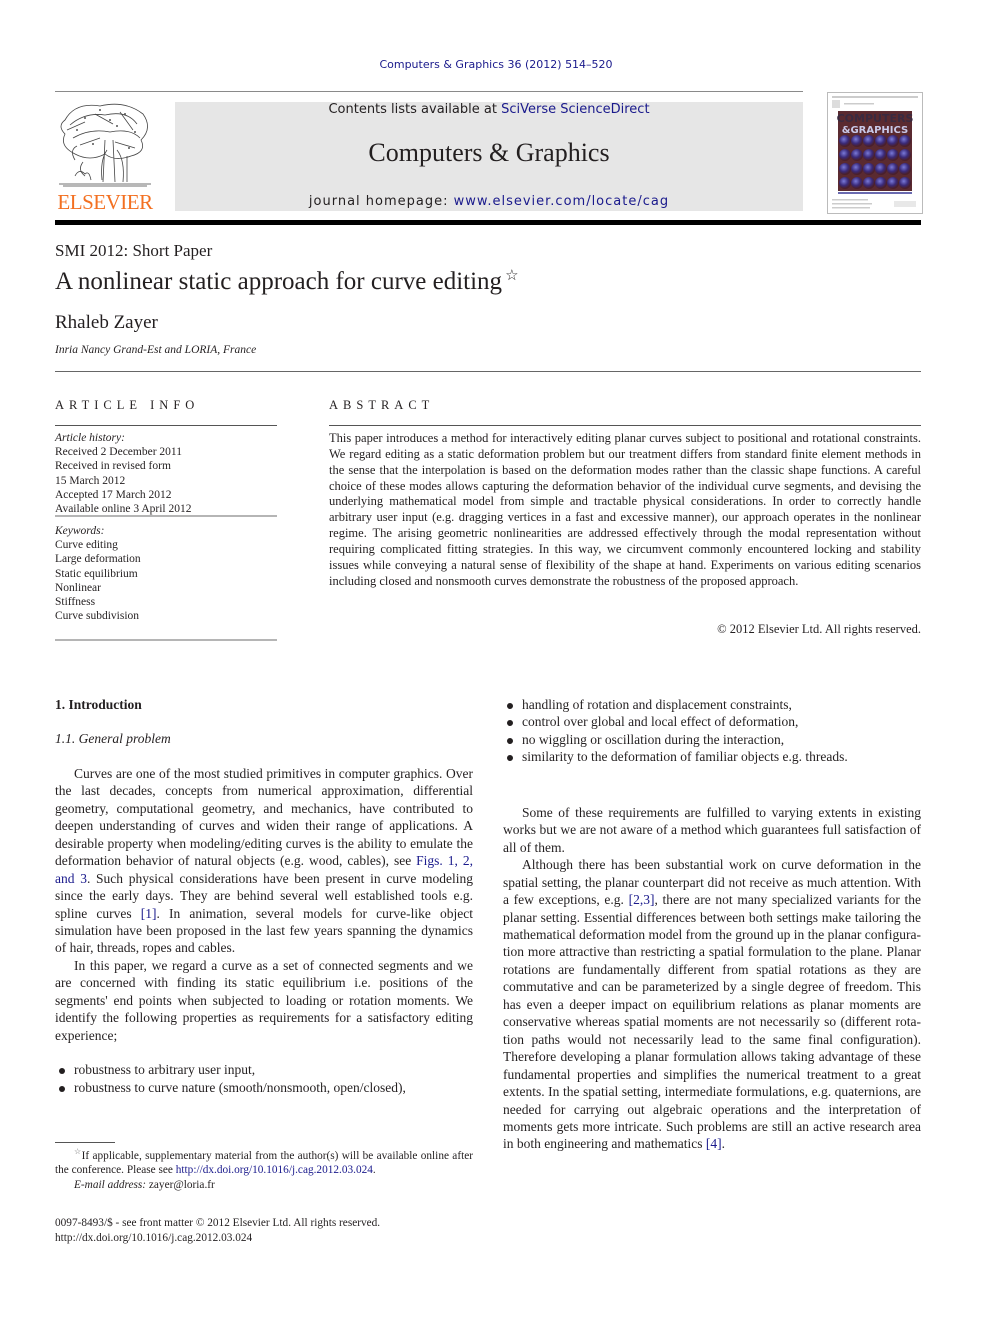 Image resolution: width=992 pixels, height=1323 pixels. I want to click on article-type: SMI 2012: Short Paper, so click(134, 250).